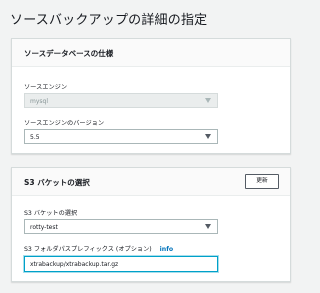 The height and width of the screenshot is (293, 320). What do you see at coordinates (57, 182) in the screenshot?
I see `s3-bucket-panel-title: S3 バケットの選択` at bounding box center [57, 182].